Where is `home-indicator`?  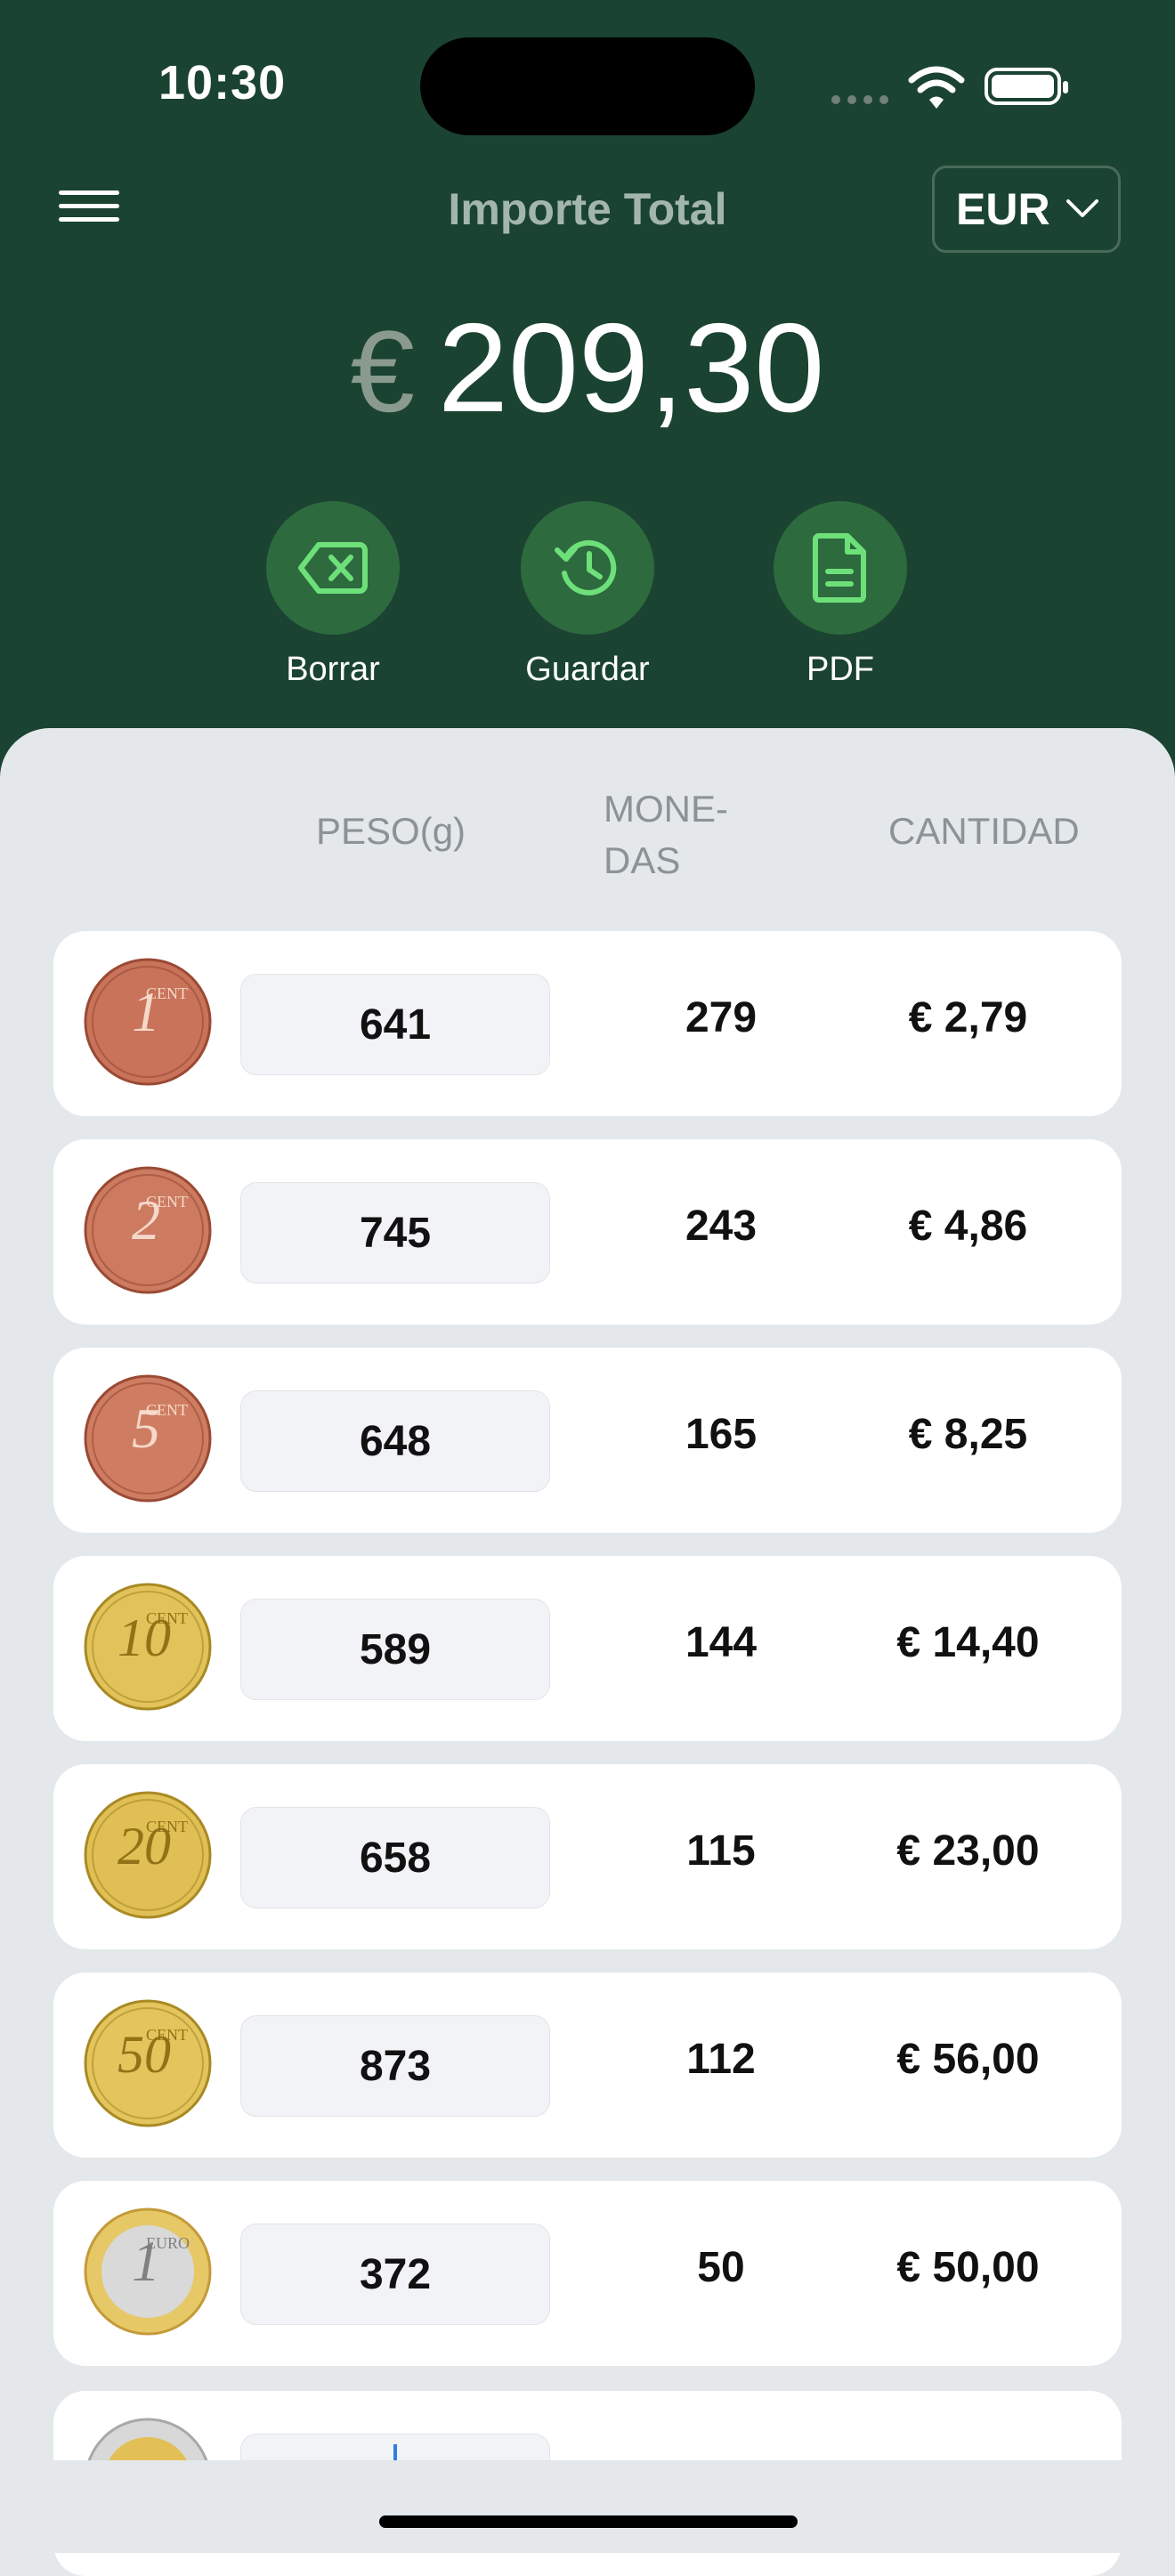
home-indicator is located at coordinates (588, 2522).